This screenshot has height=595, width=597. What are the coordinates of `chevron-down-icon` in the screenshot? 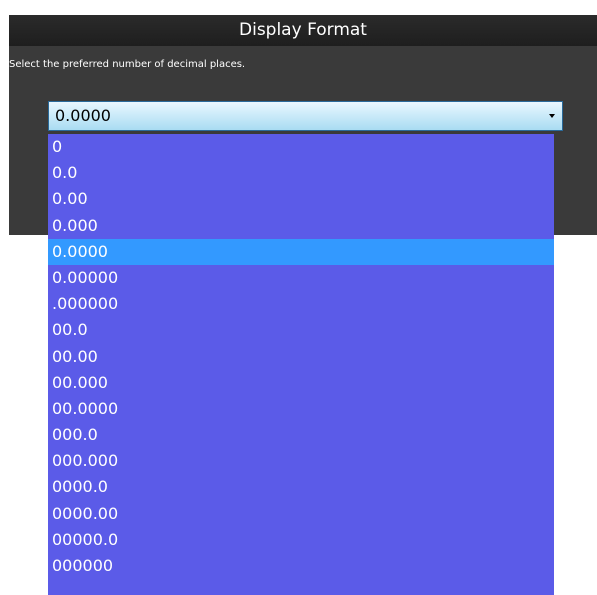 It's located at (552, 116).